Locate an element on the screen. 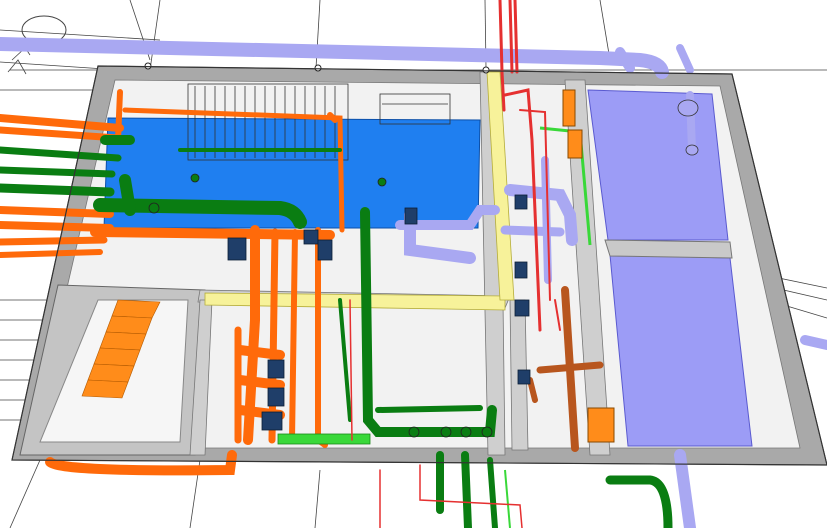 The image size is (827, 528). water-tank-purple-upper is located at coordinates (658, 165).